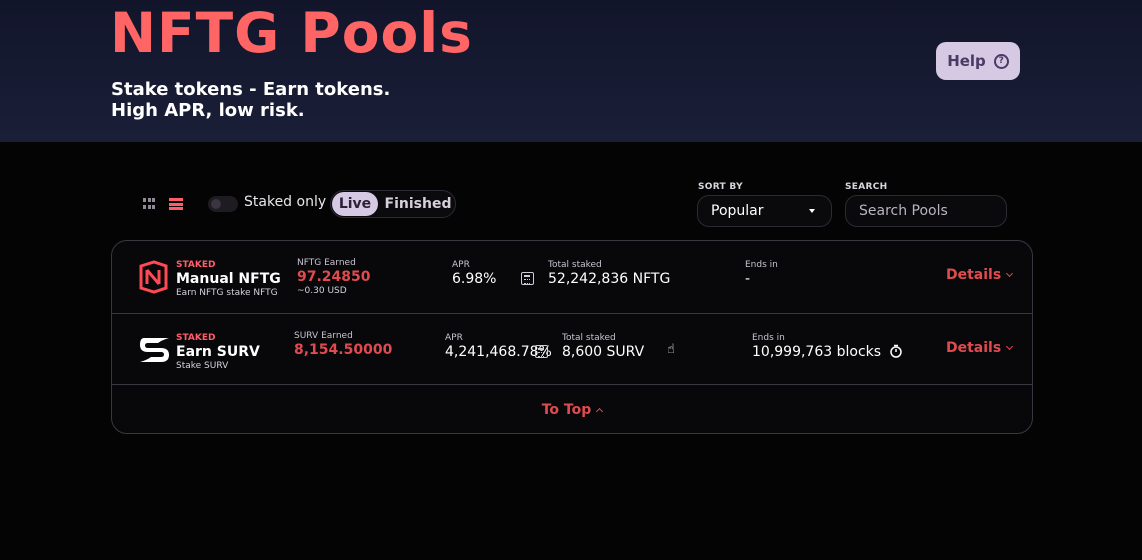  I want to click on to-top-button: To Top, so click(572, 409).